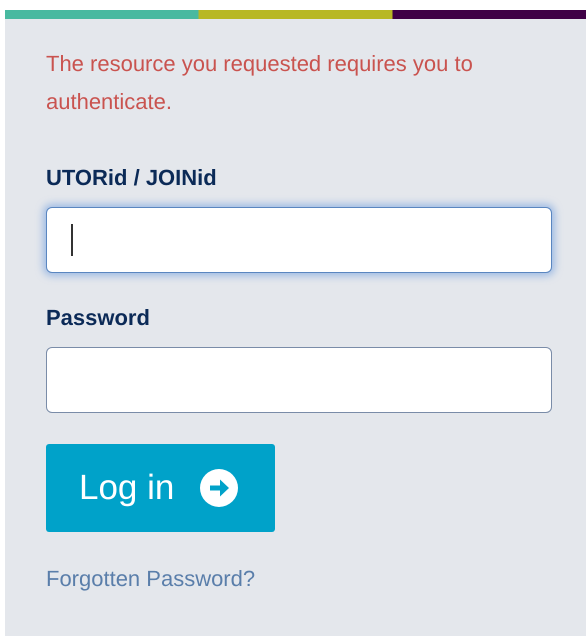  Describe the element at coordinates (131, 178) in the screenshot. I see `field-label: UTORid / JOINid` at that location.